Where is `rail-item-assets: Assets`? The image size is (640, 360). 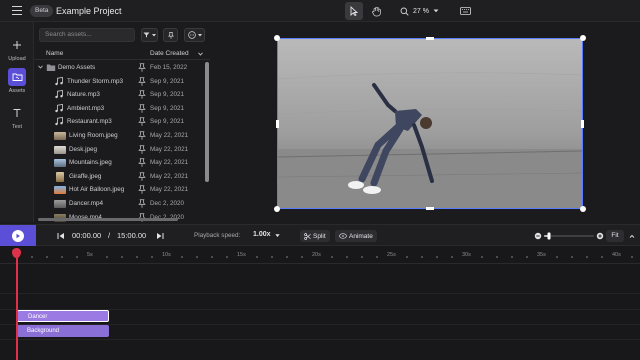 rail-item-assets: Assets is located at coordinates (17, 81).